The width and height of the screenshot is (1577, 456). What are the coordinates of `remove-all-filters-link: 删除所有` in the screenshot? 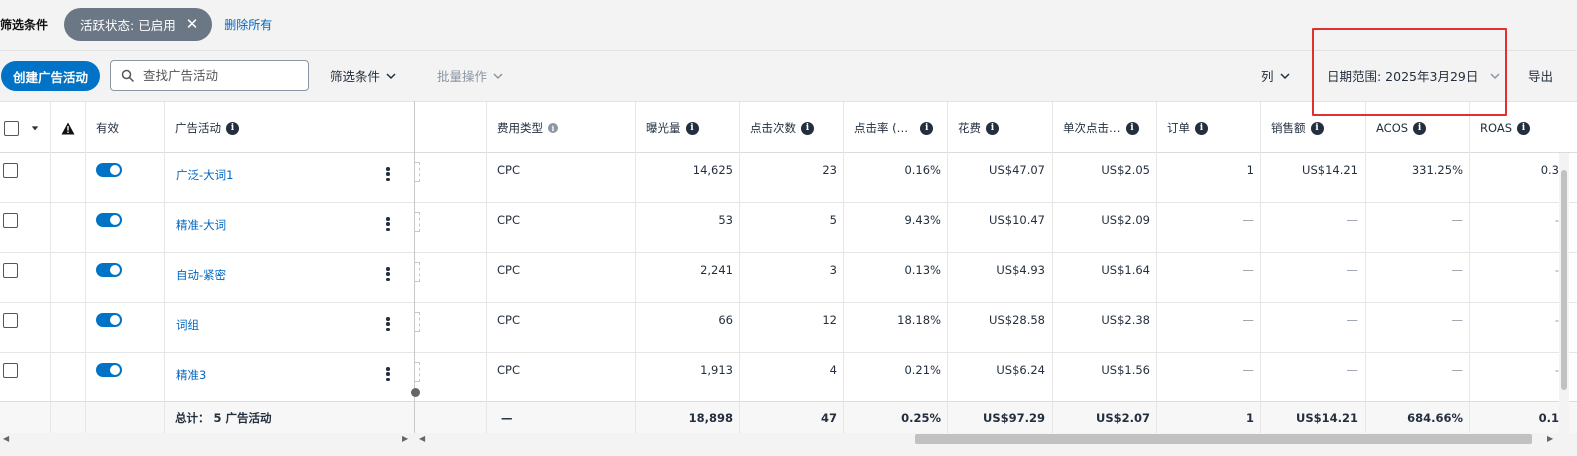 It's located at (248, 24).